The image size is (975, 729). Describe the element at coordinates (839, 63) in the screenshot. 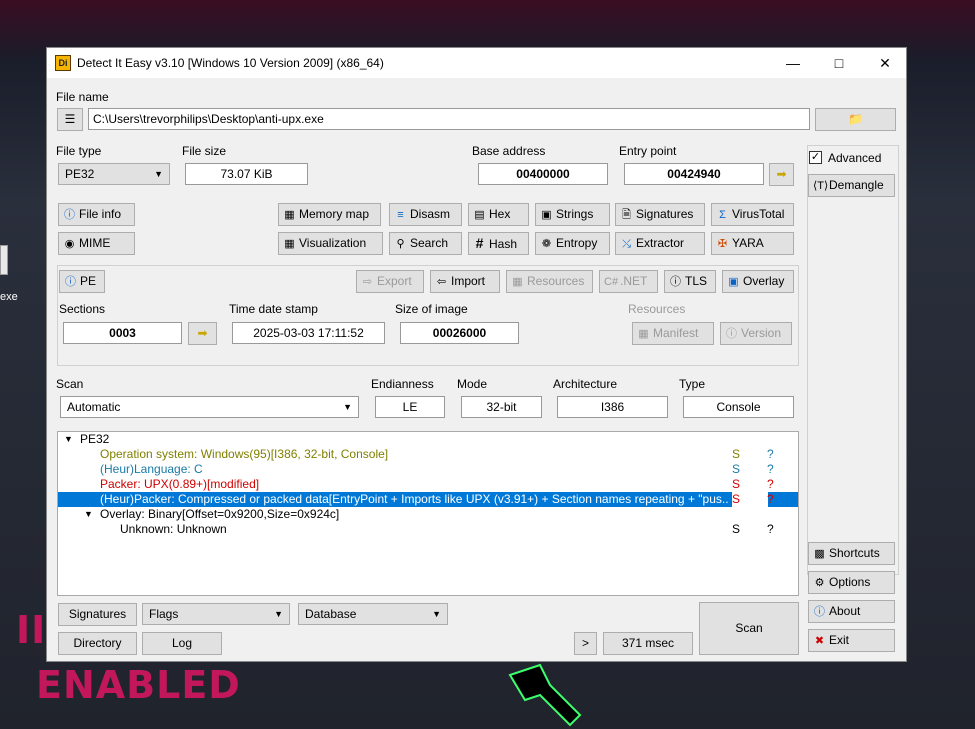

I see `maximize-button: □` at that location.